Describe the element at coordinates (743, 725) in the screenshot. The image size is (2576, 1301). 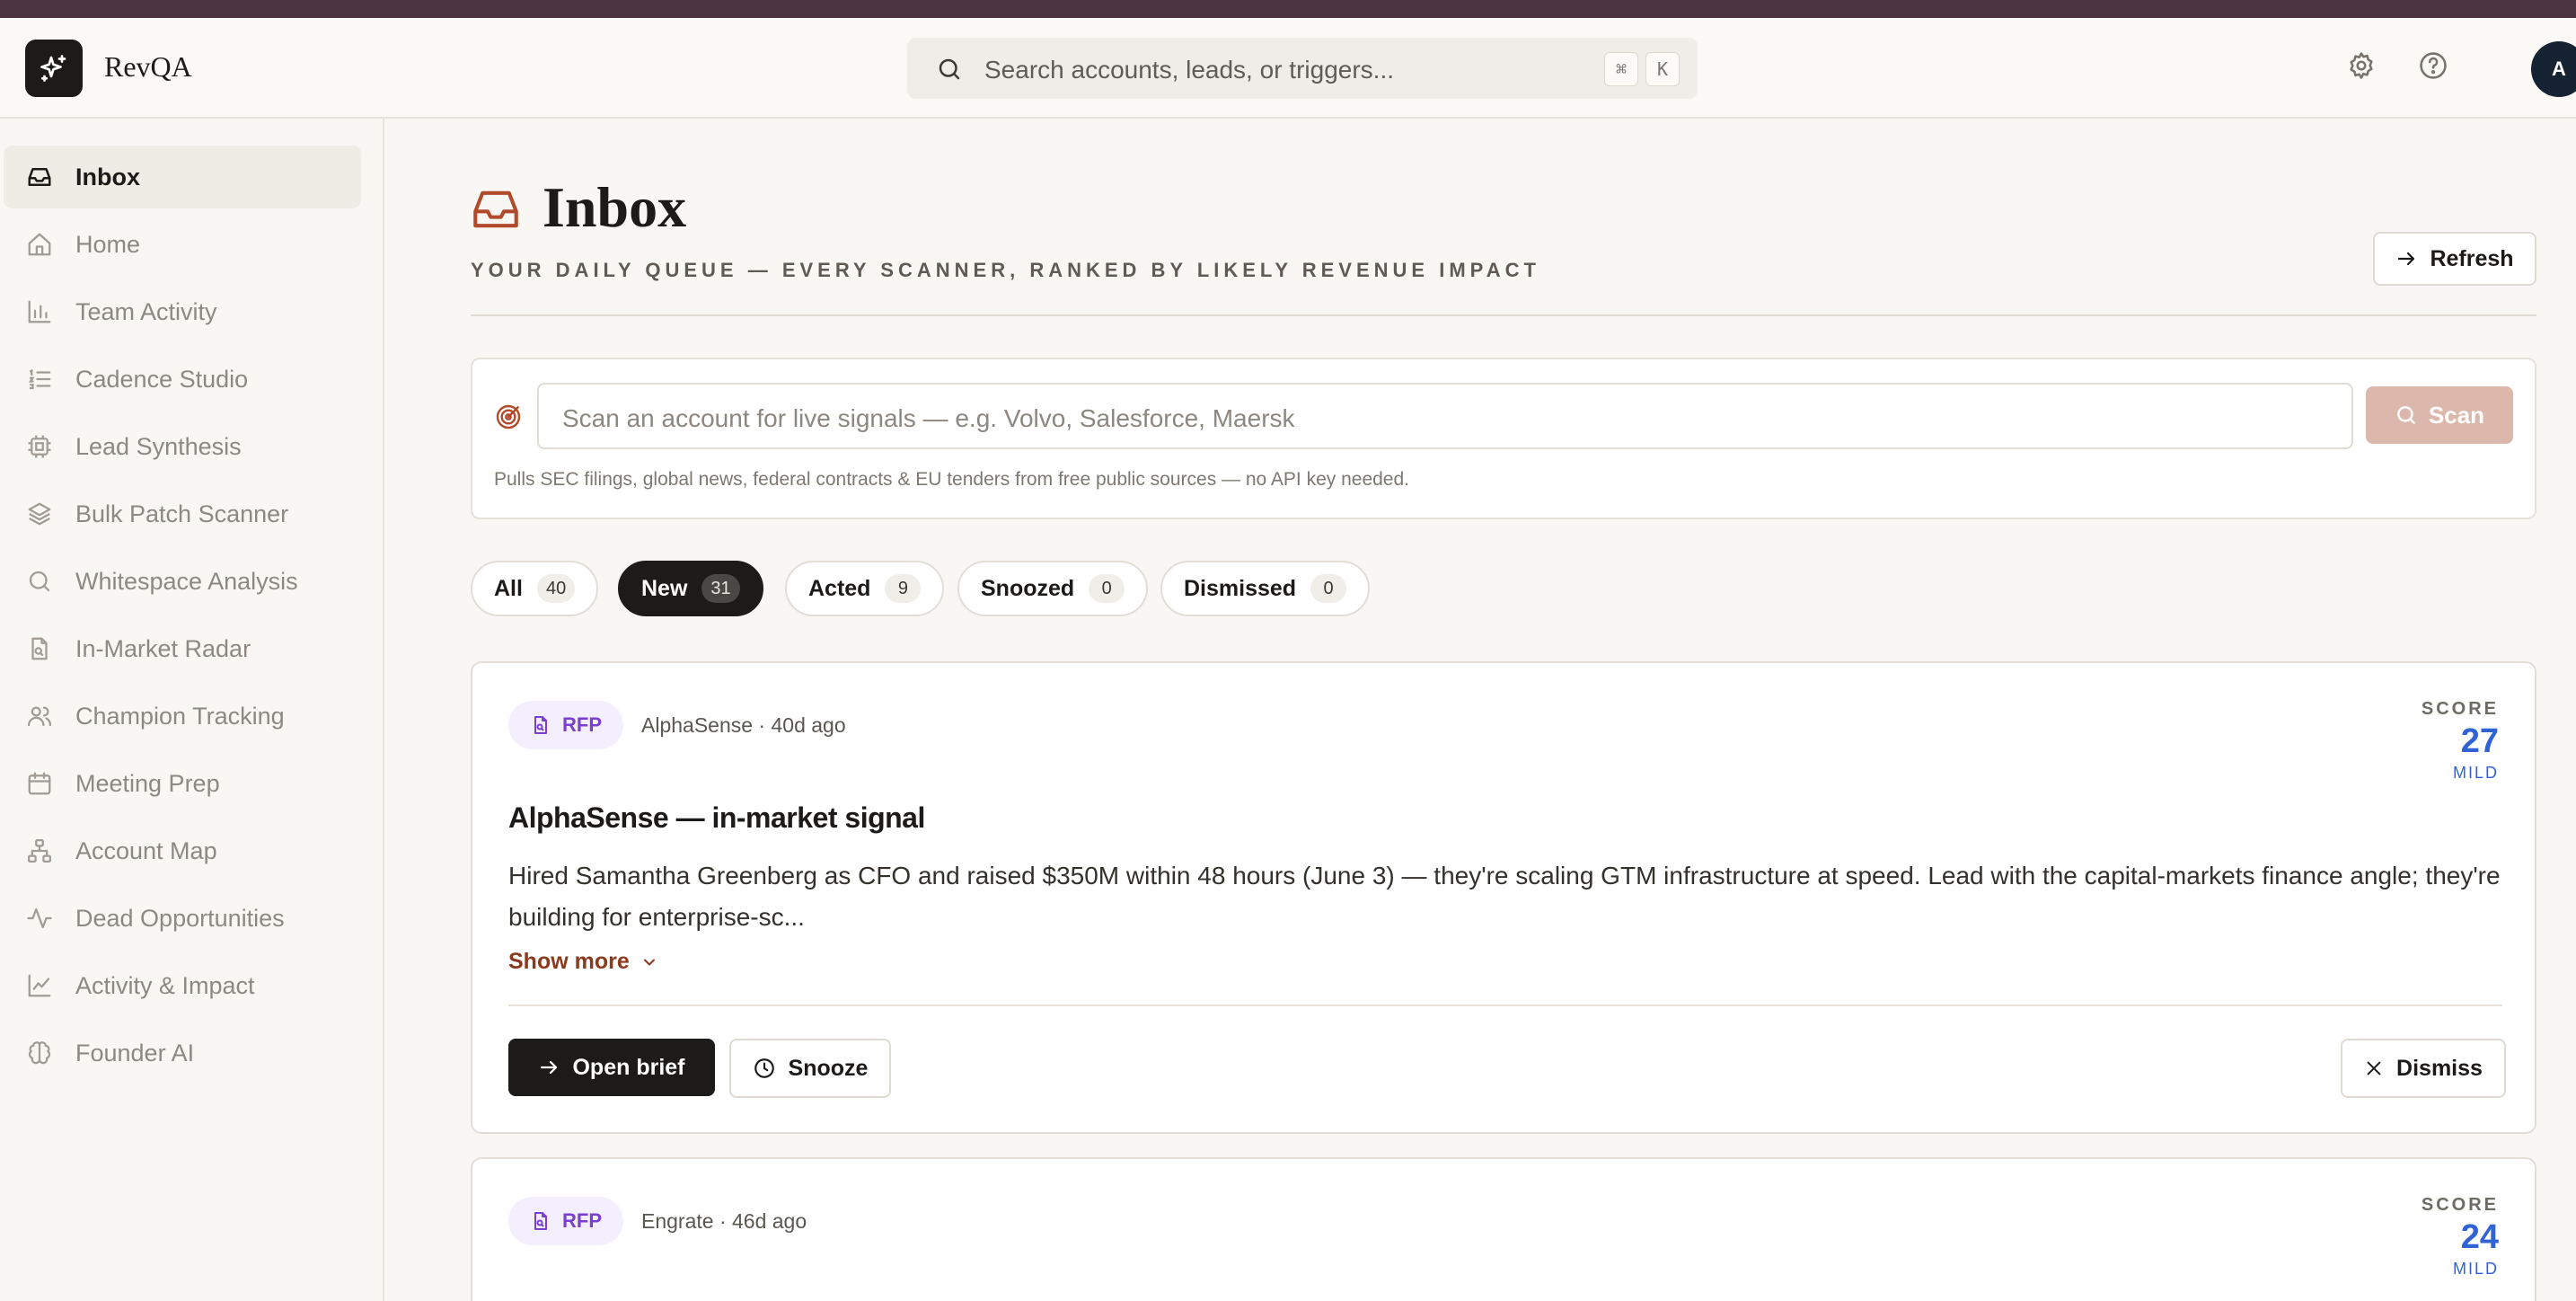
I see `card-meta: AlphaSense · 40d ago` at that location.